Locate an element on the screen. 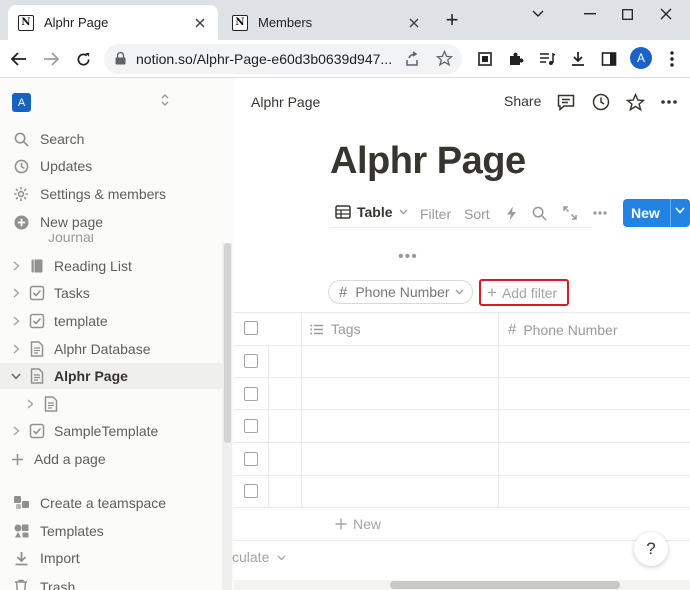 The height and width of the screenshot is (590, 690). sort-button: Sort is located at coordinates (477, 214).